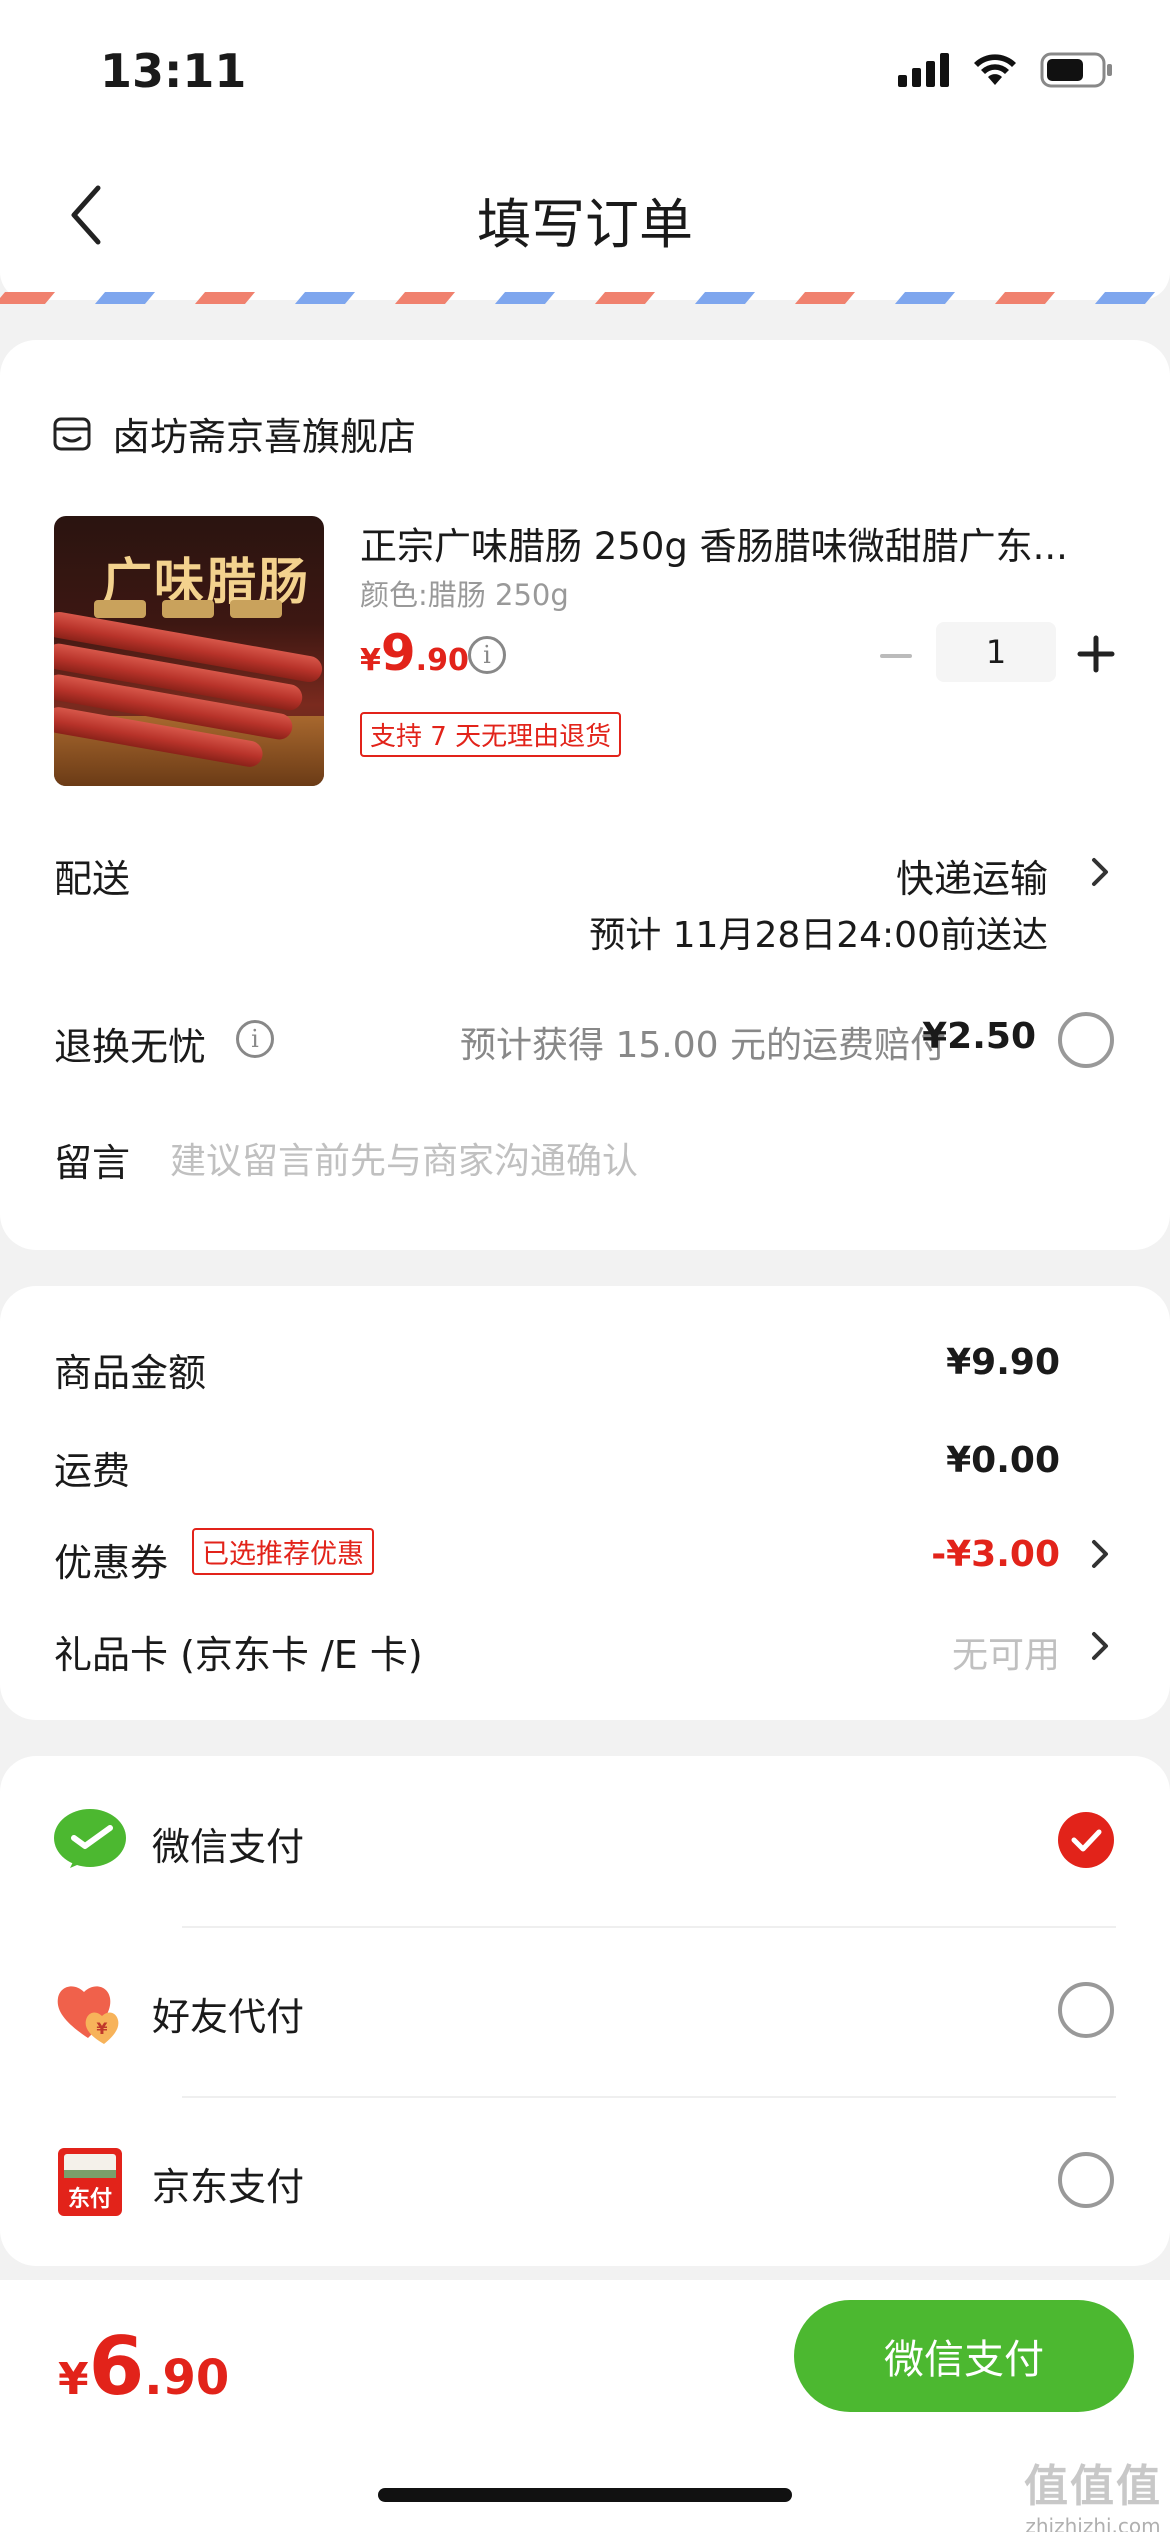 The width and height of the screenshot is (1170, 2532). What do you see at coordinates (923, 70) in the screenshot?
I see `signal-icon` at bounding box center [923, 70].